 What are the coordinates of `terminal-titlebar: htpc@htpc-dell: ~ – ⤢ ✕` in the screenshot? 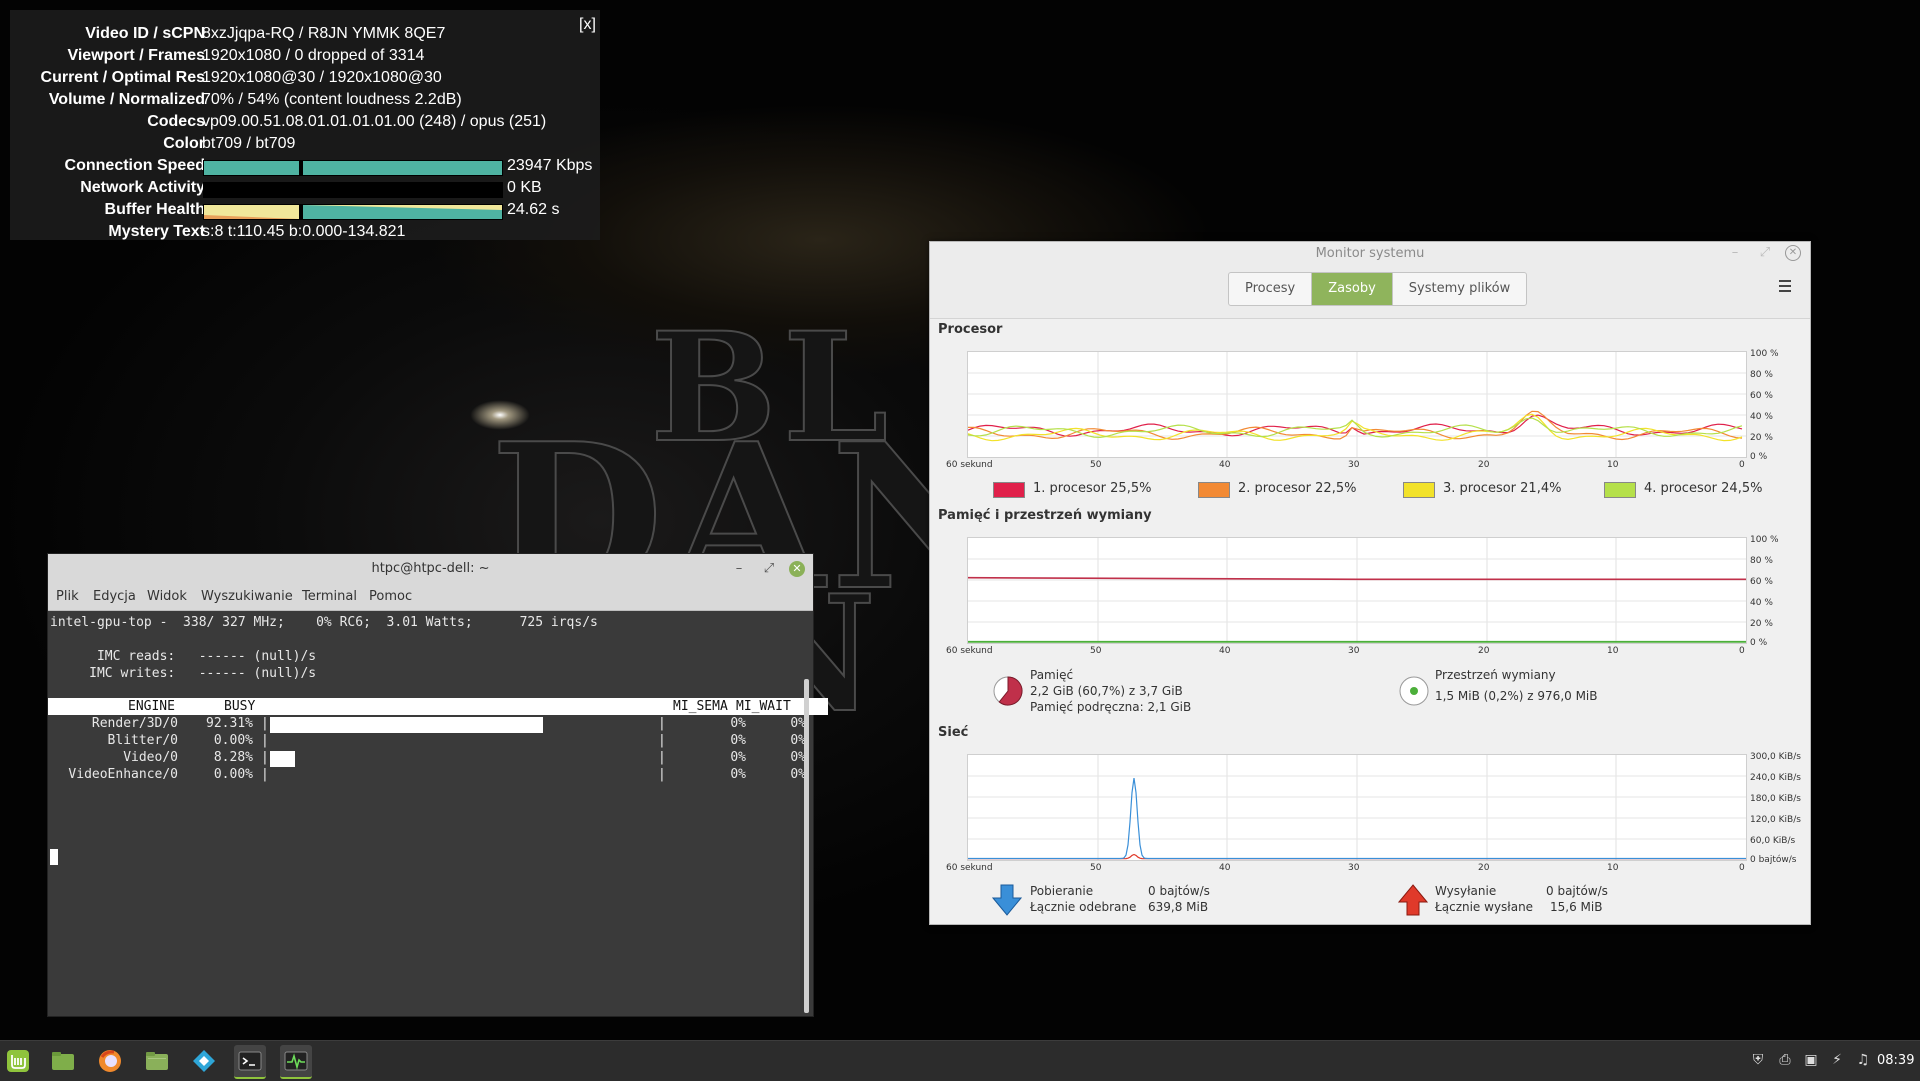 It's located at (430, 569).